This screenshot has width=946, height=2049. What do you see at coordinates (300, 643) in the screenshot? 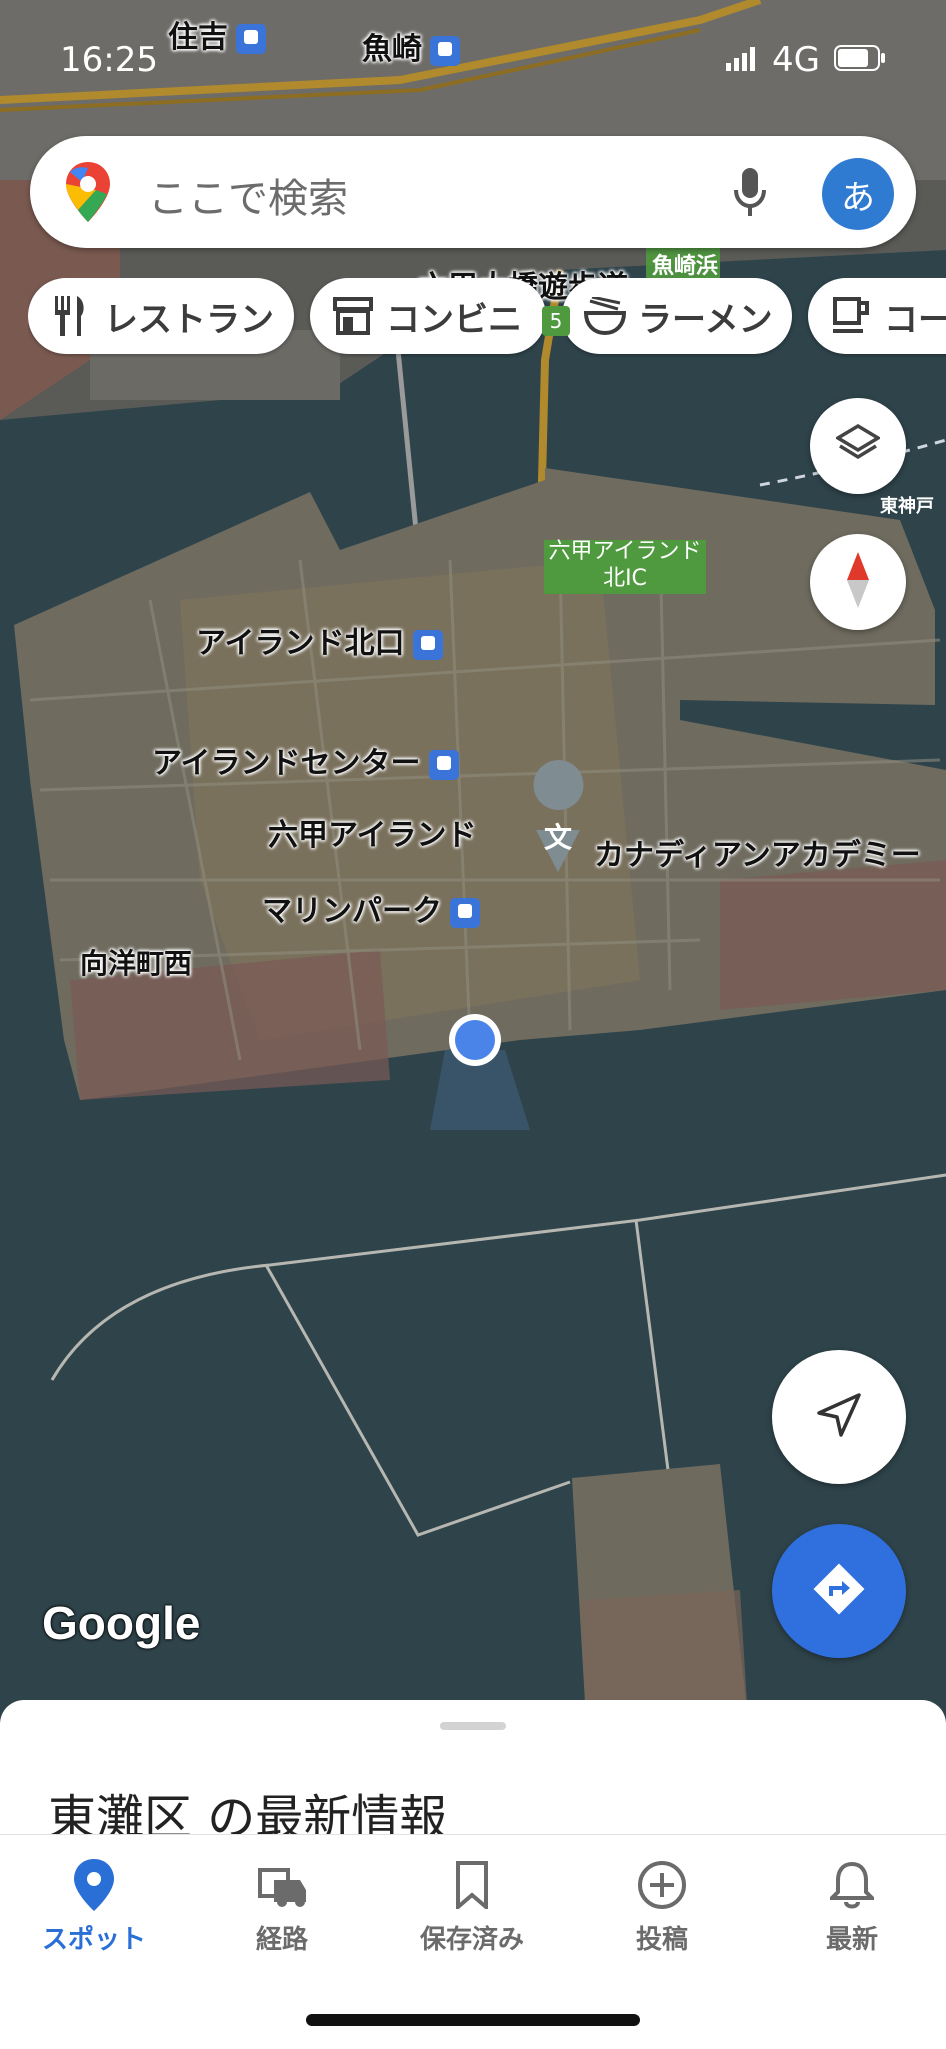
I see `label-text: アイランド北口` at bounding box center [300, 643].